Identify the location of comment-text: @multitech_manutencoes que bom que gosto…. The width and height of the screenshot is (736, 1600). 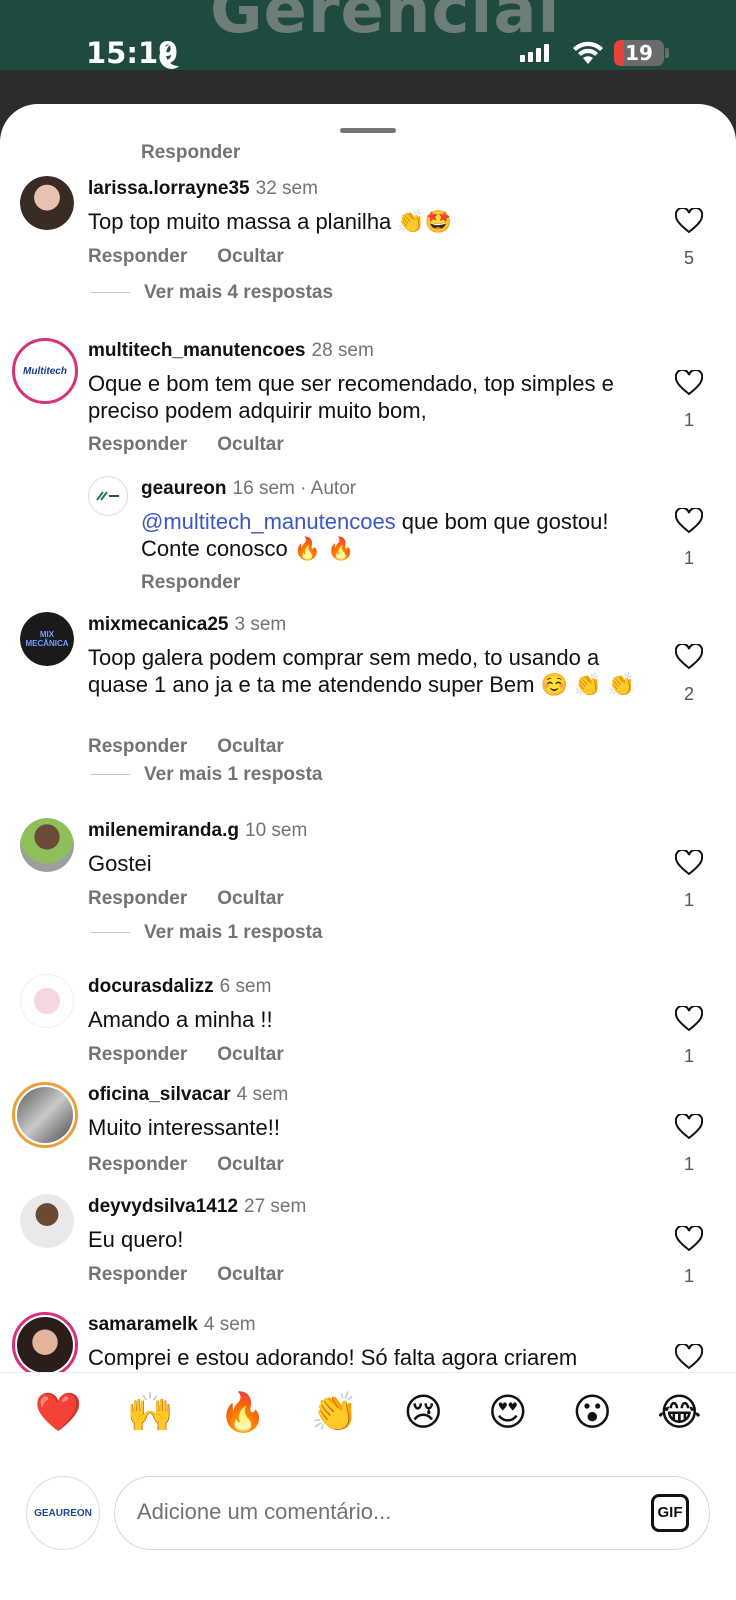
(386, 535).